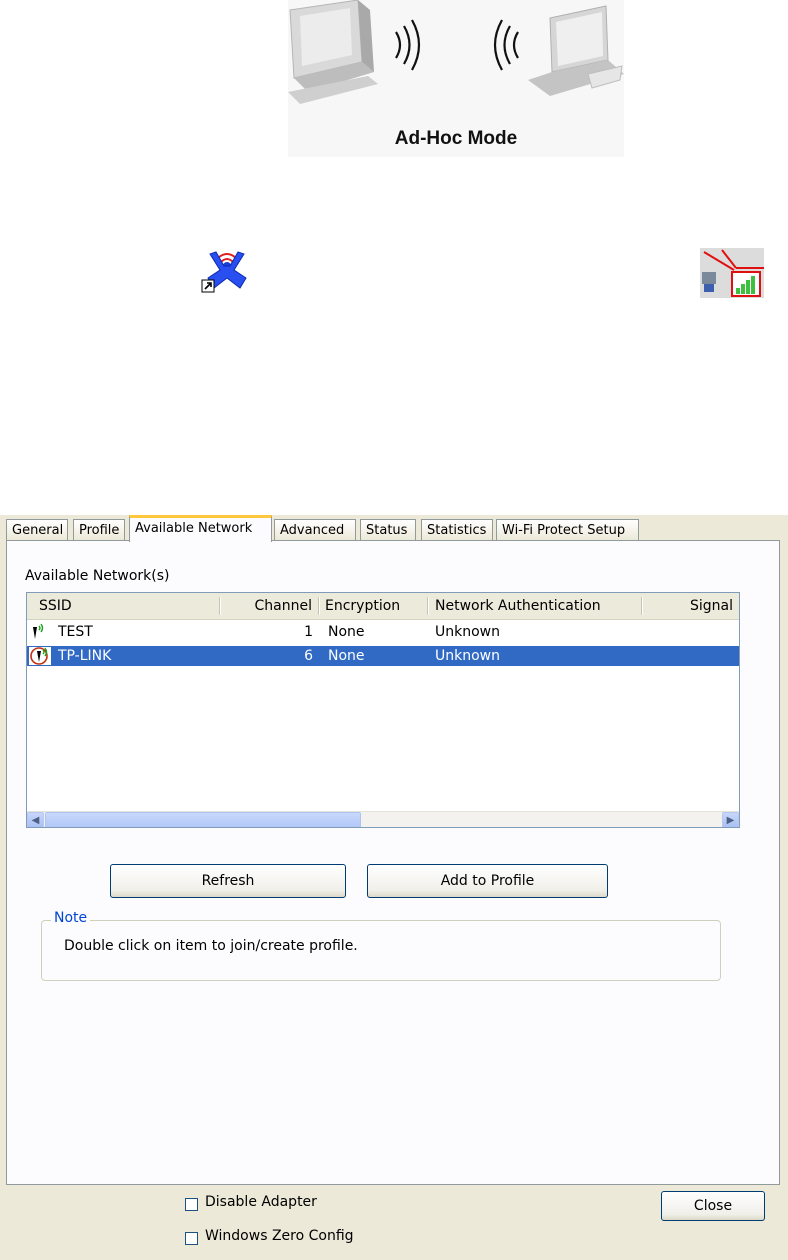 The height and width of the screenshot is (1260, 788). What do you see at coordinates (567, 529) in the screenshot?
I see `tab-wifi-protect-setup: Wi-Fi Protect Setup` at bounding box center [567, 529].